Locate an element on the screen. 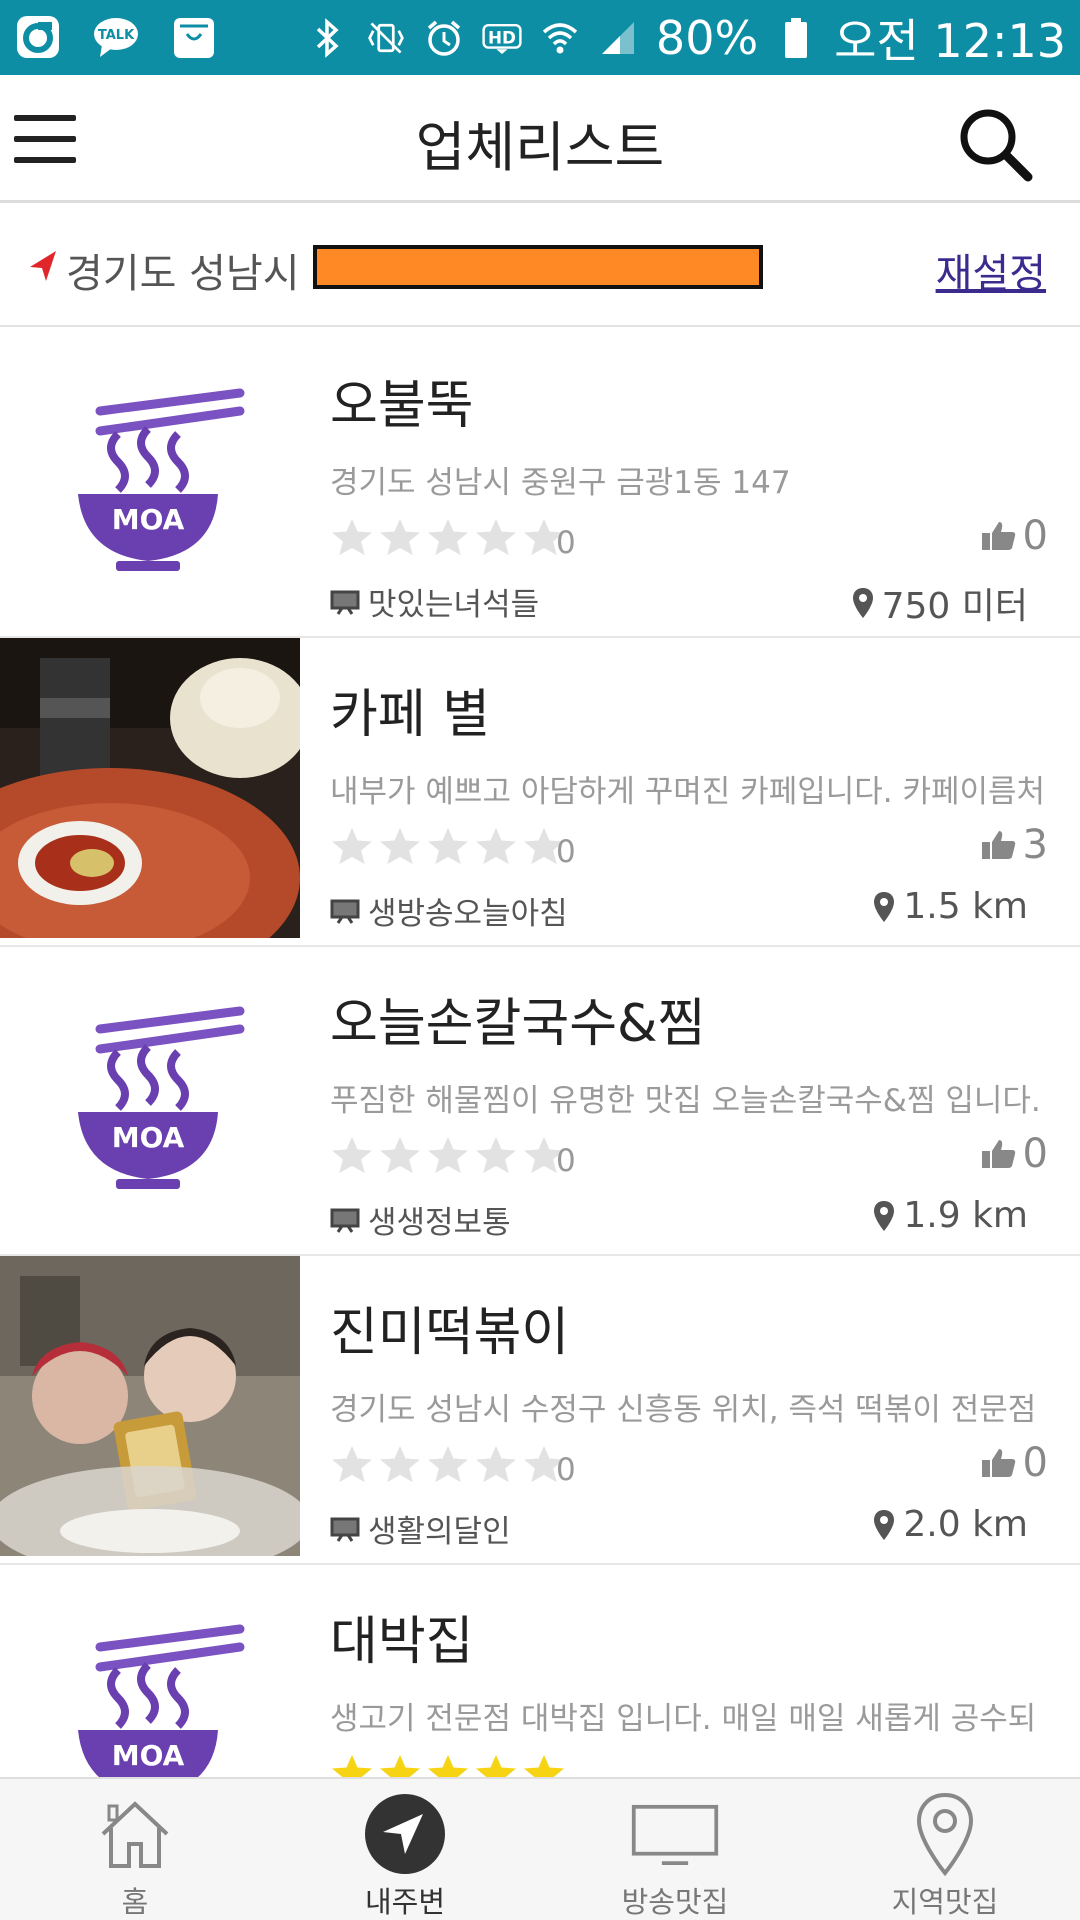 Image resolution: width=1080 pixels, height=1920 pixels. nav-home: 홈 is located at coordinates (135, 1849).